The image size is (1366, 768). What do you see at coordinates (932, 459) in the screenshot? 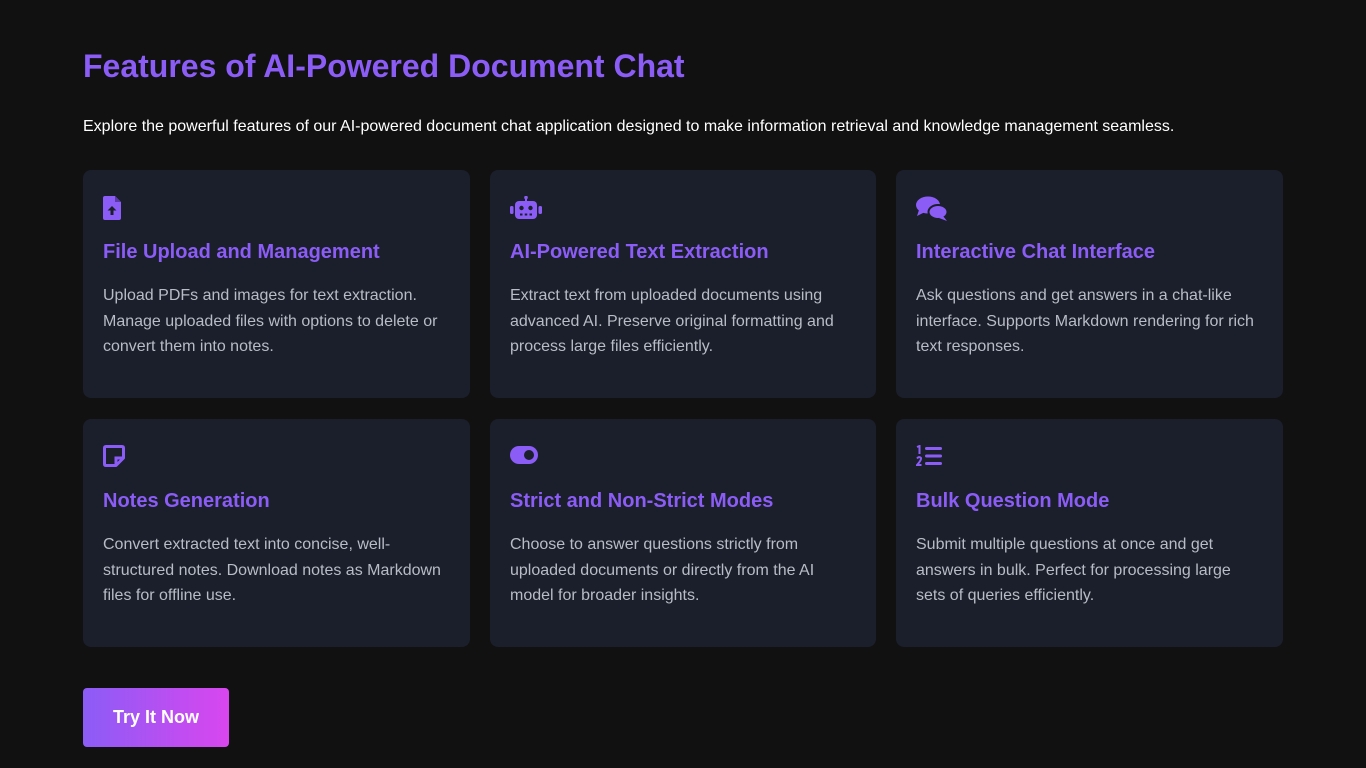
I see `numbered-list-icon` at bounding box center [932, 459].